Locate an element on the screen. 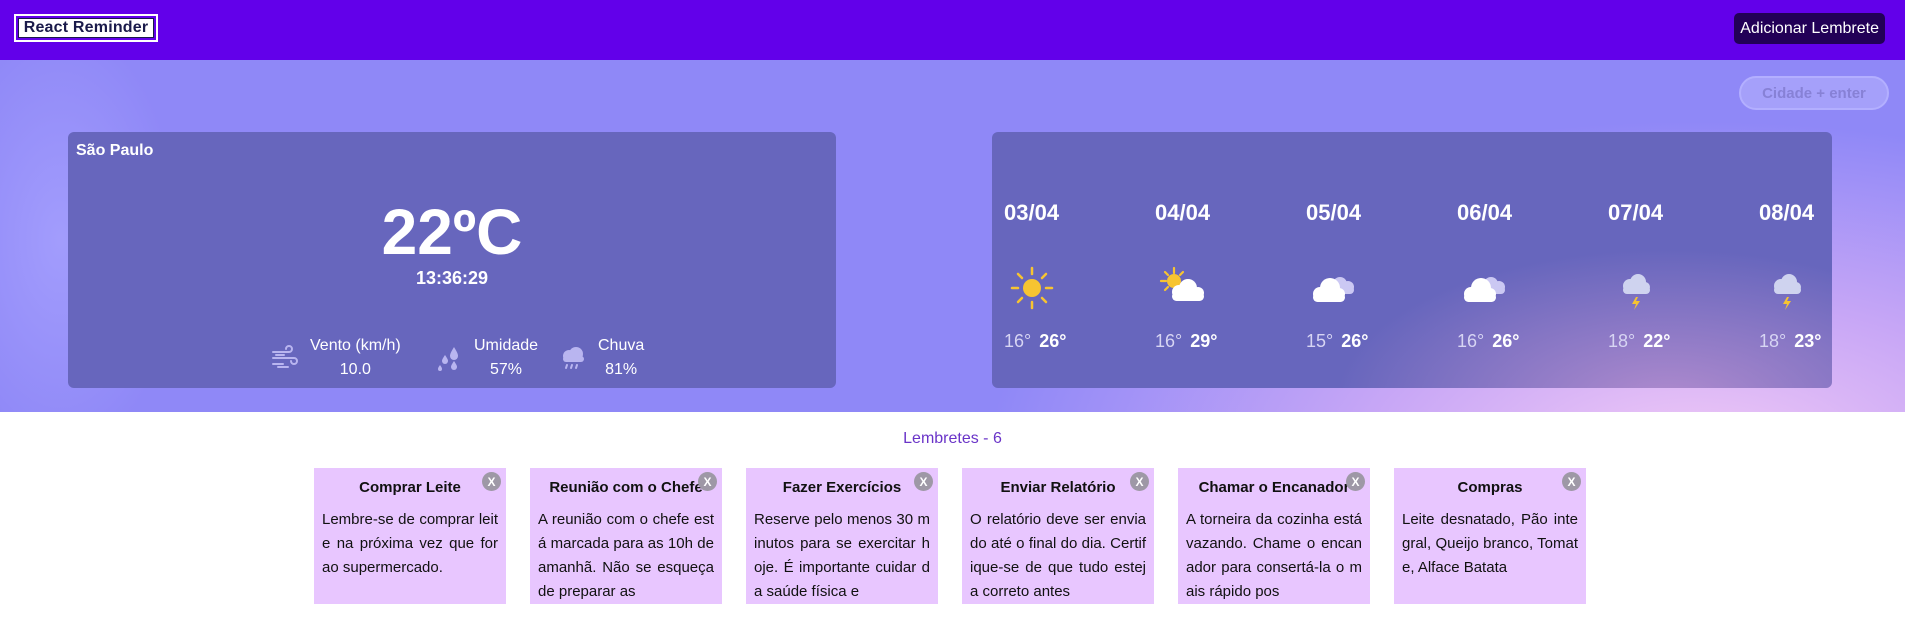  stat-value: 57% is located at coordinates (506, 369).